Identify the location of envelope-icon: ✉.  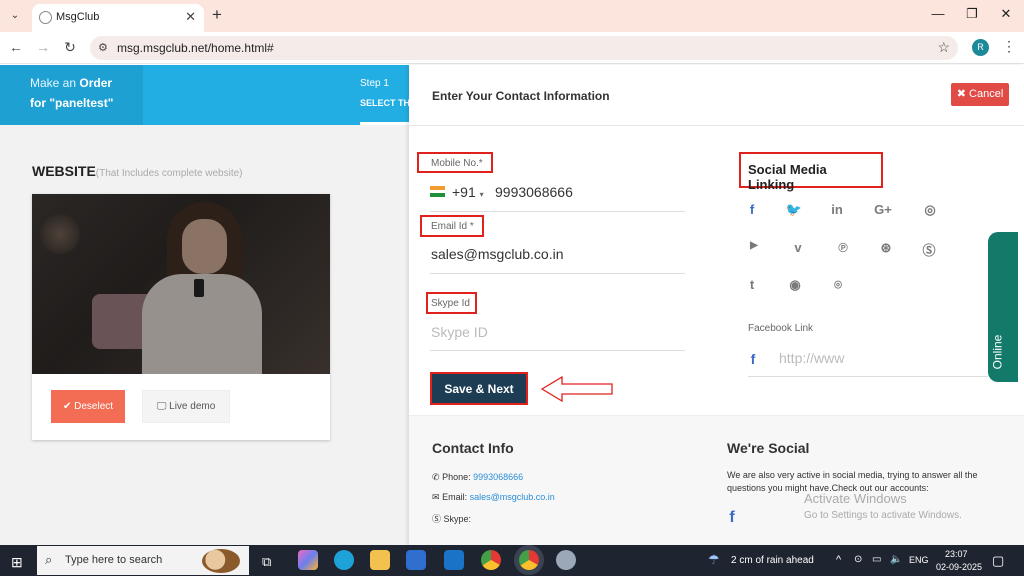
(436, 497).